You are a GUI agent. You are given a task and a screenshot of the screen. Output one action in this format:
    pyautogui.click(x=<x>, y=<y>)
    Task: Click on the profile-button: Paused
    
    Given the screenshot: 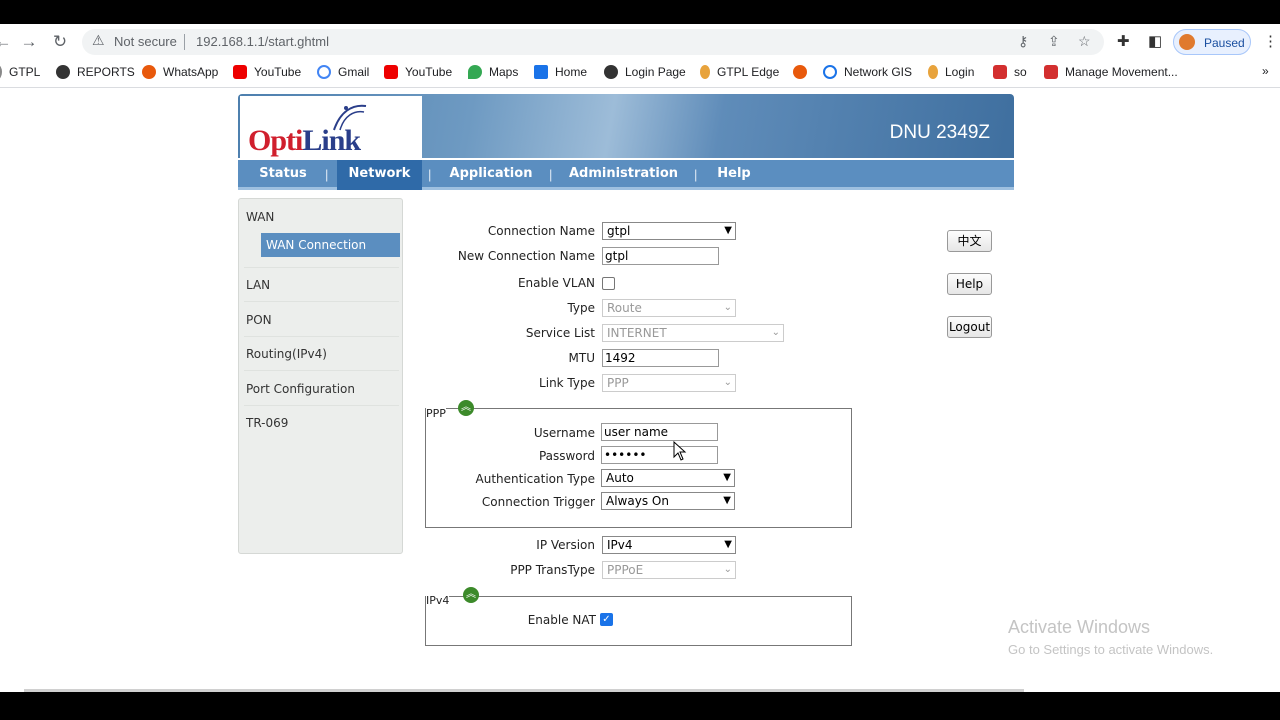 What is the action you would take?
    pyautogui.click(x=1212, y=42)
    